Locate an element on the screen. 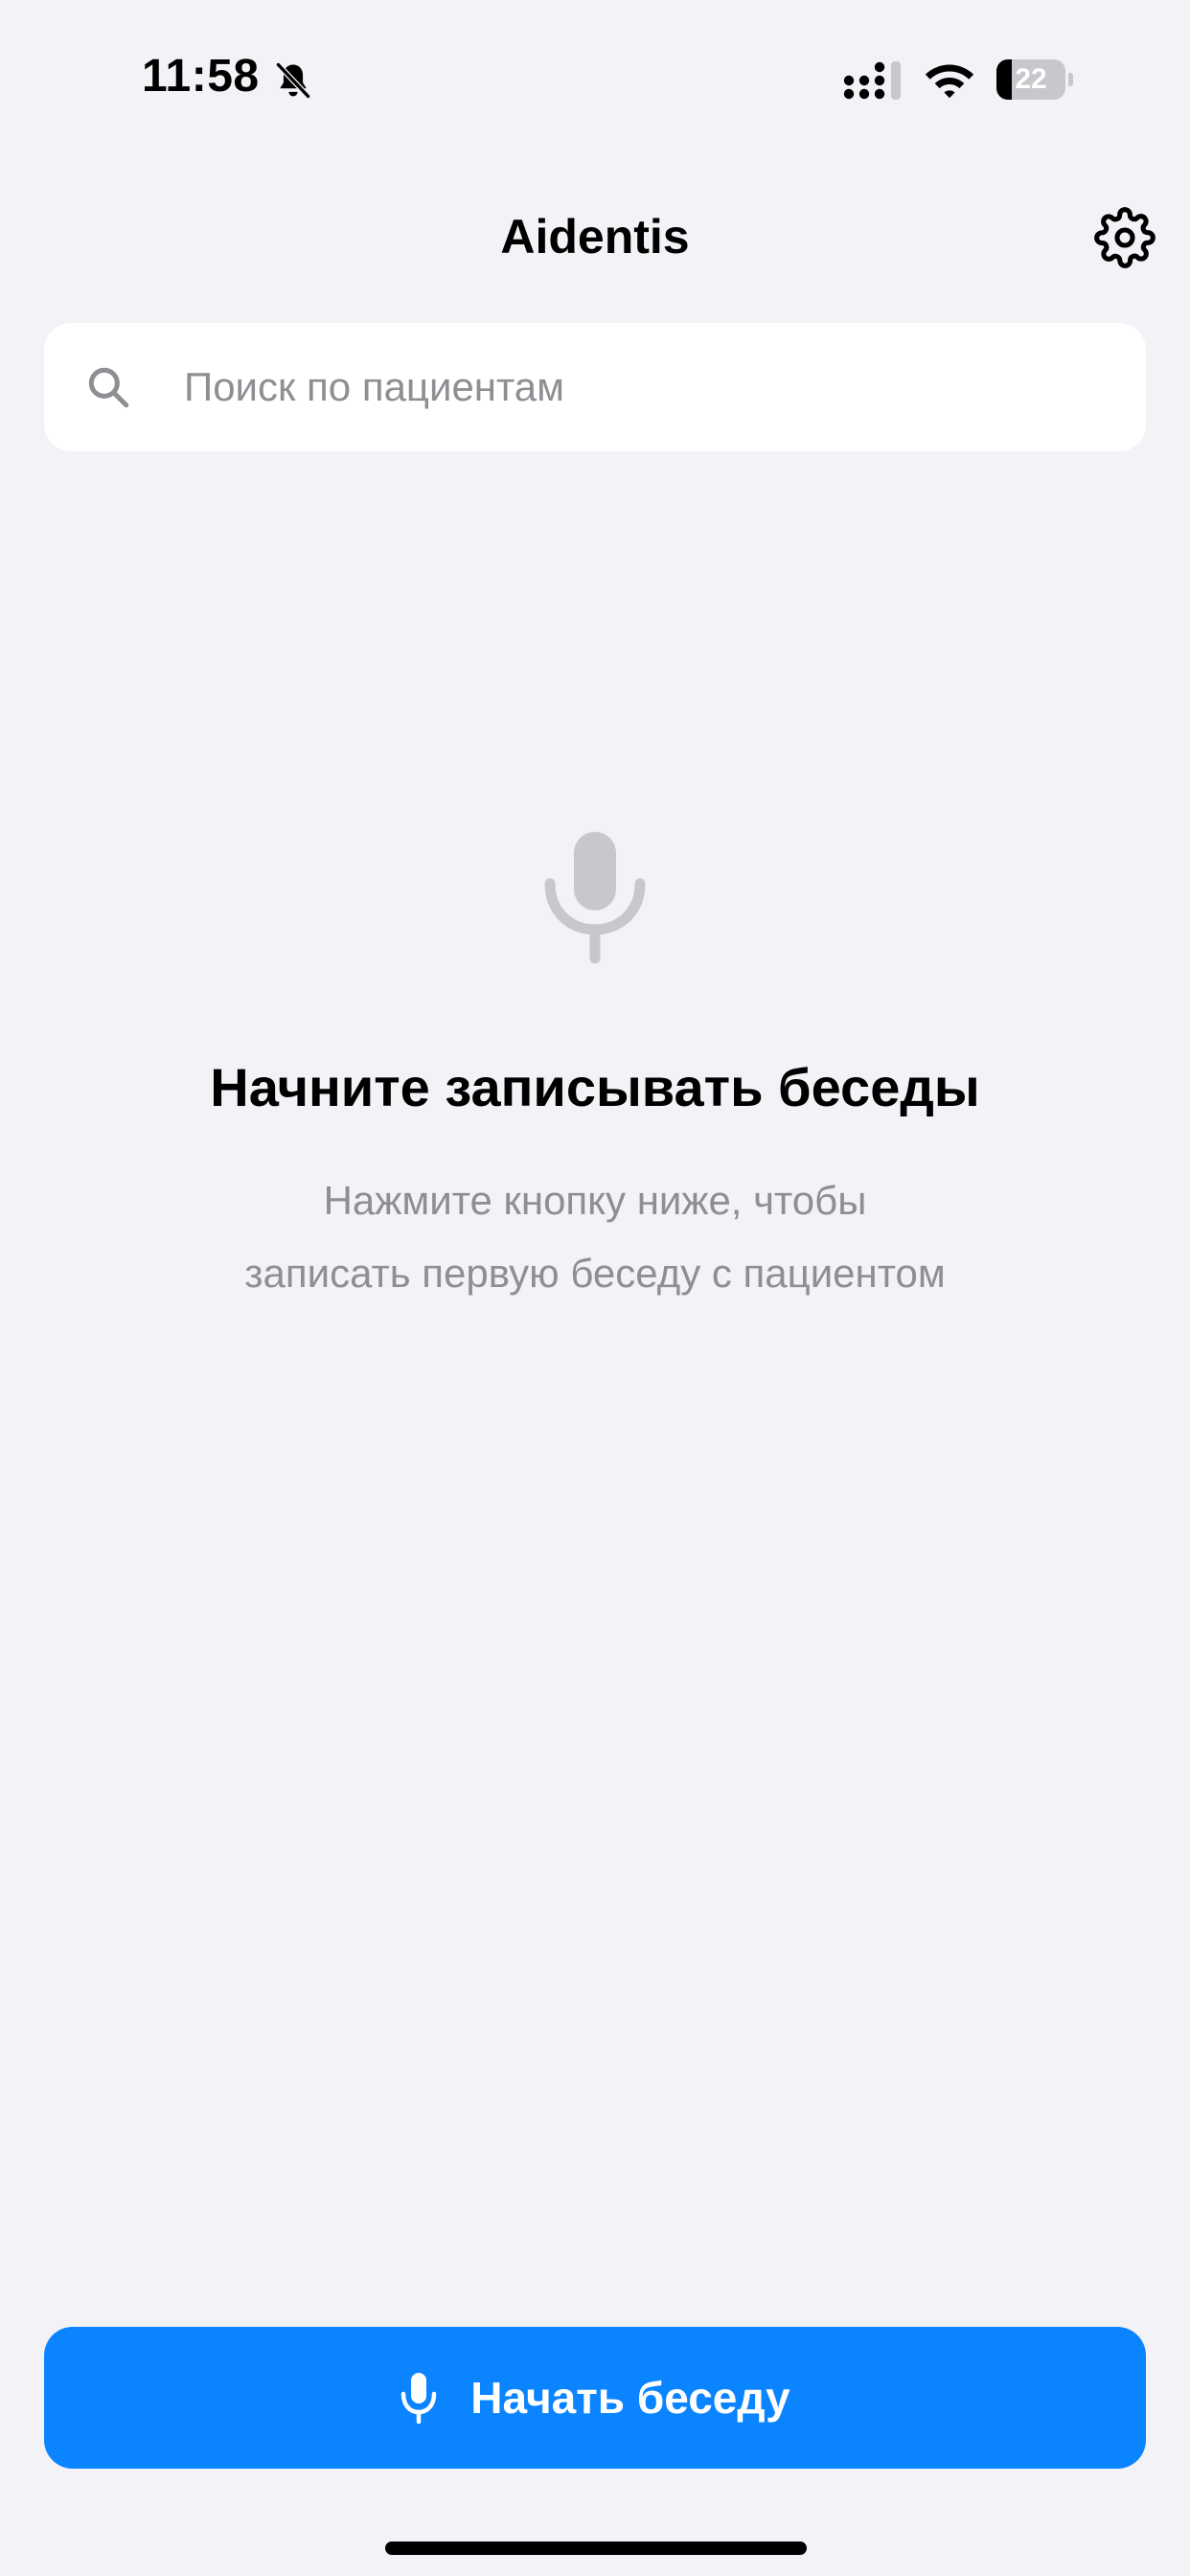 Image resolution: width=1190 pixels, height=2576 pixels. gear-icon is located at coordinates (1125, 237).